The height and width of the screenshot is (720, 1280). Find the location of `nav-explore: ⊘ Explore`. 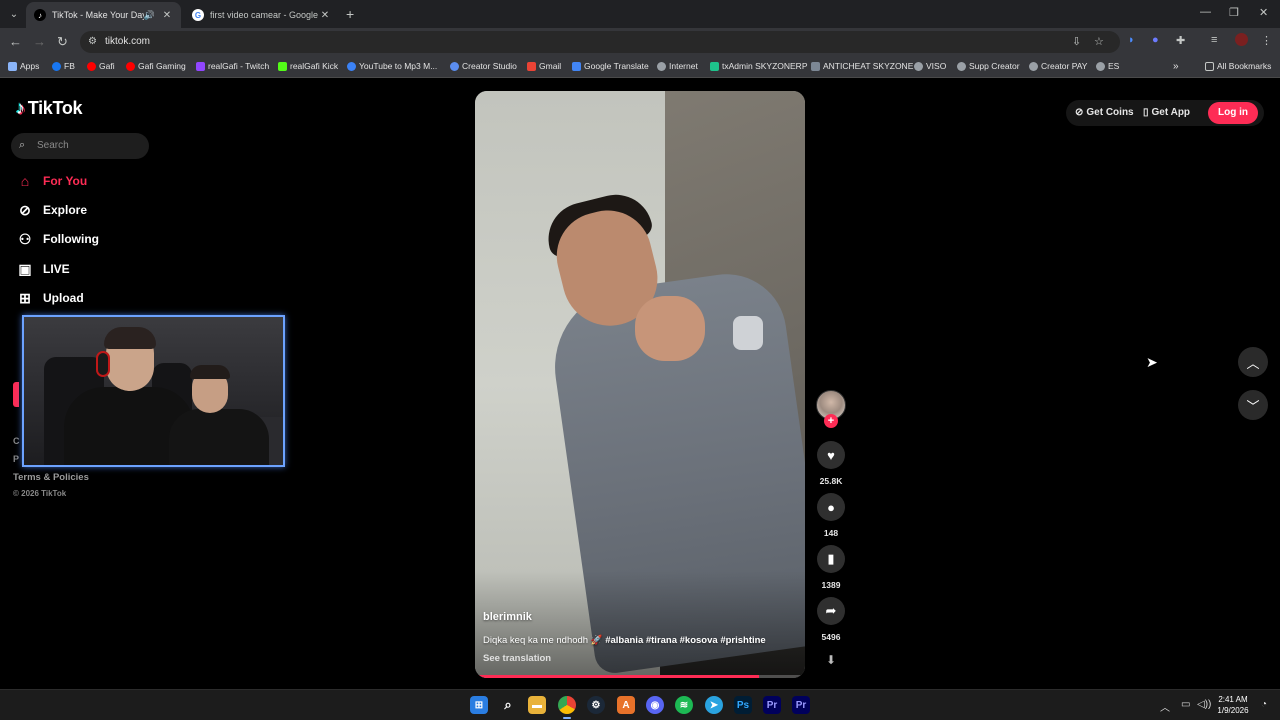

nav-explore: ⊘ Explore is located at coordinates (51, 210).